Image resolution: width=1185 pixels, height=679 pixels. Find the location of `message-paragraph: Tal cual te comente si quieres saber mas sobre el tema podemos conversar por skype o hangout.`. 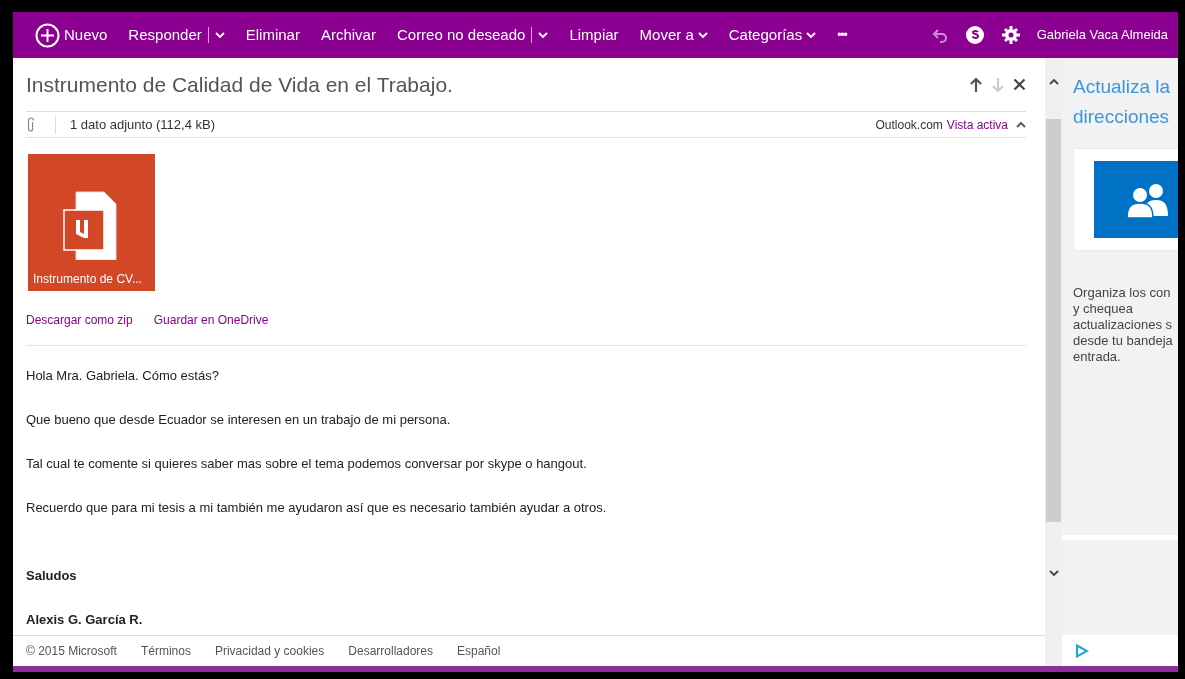

message-paragraph: Tal cual te comente si quieres saber mas sobre el tema podemos conversar por skype o hangout. is located at coordinates (307, 464).